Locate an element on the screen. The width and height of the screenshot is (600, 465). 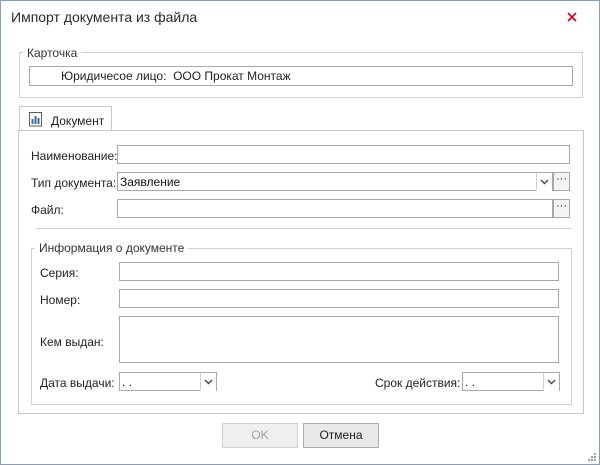
validity-date-picker: . . is located at coordinates (511, 381).